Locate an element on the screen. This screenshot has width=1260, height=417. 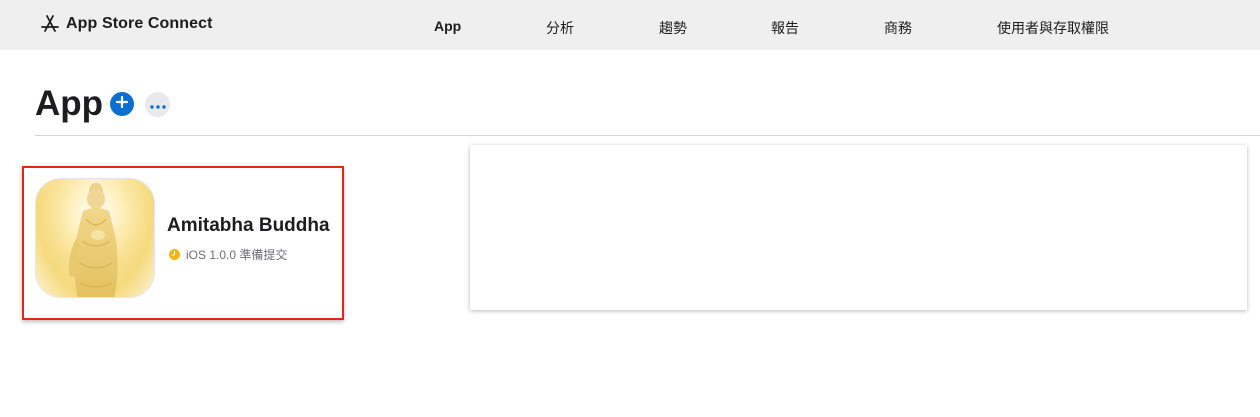
app-status-text: iOS 1.0.0 準備提交 is located at coordinates (237, 255).